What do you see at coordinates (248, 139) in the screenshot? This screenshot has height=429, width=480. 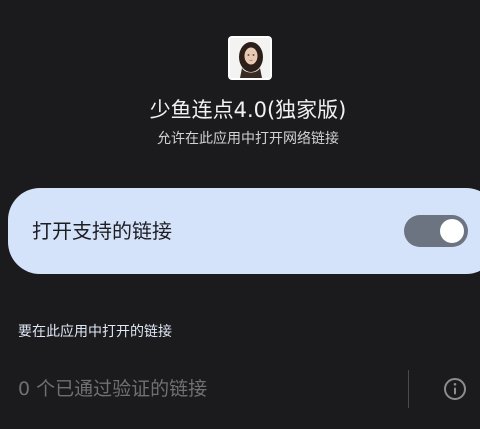 I see `app-subtitle: 允许在此应用中打开网络链接` at bounding box center [248, 139].